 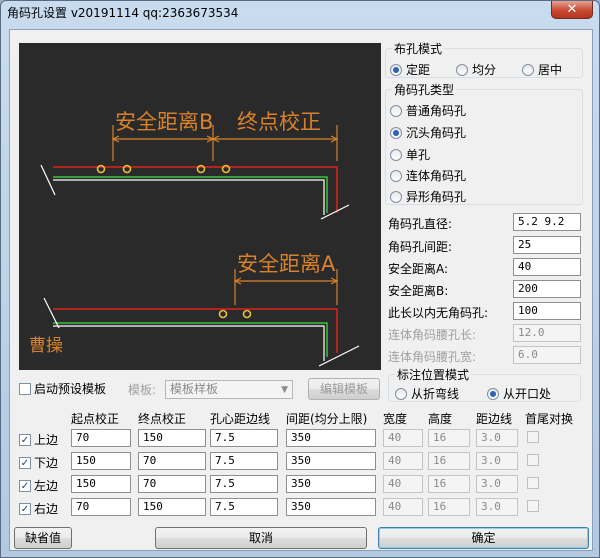 I want to click on template-label: 模板:, so click(x=142, y=390).